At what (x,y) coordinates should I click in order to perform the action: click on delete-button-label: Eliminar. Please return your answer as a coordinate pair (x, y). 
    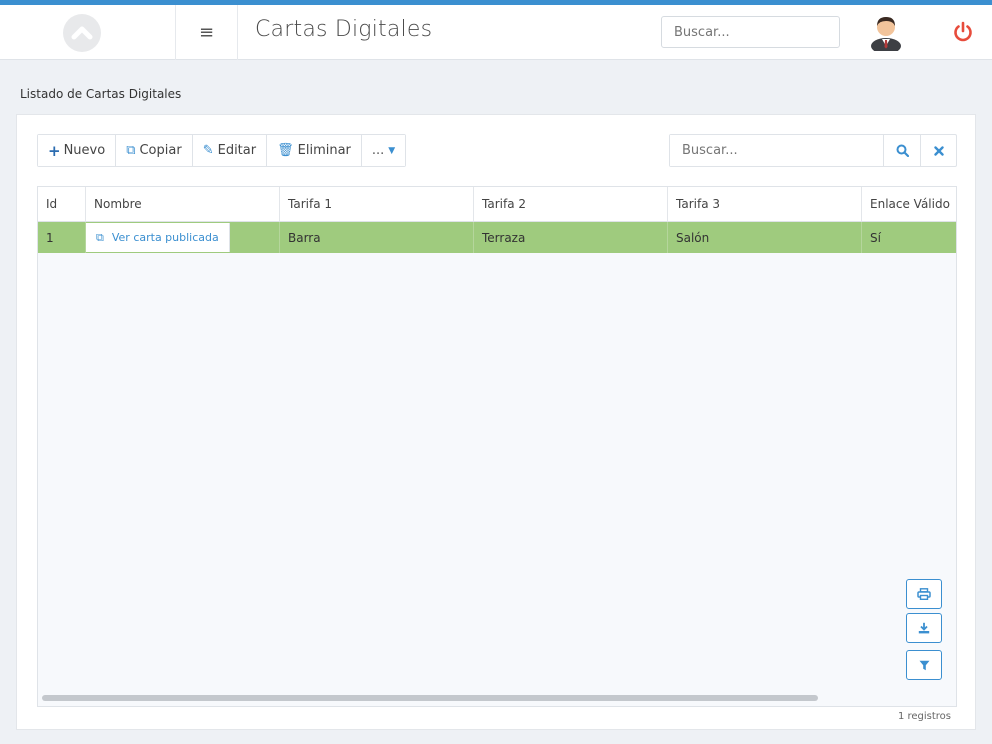
    Looking at the image, I should click on (324, 150).